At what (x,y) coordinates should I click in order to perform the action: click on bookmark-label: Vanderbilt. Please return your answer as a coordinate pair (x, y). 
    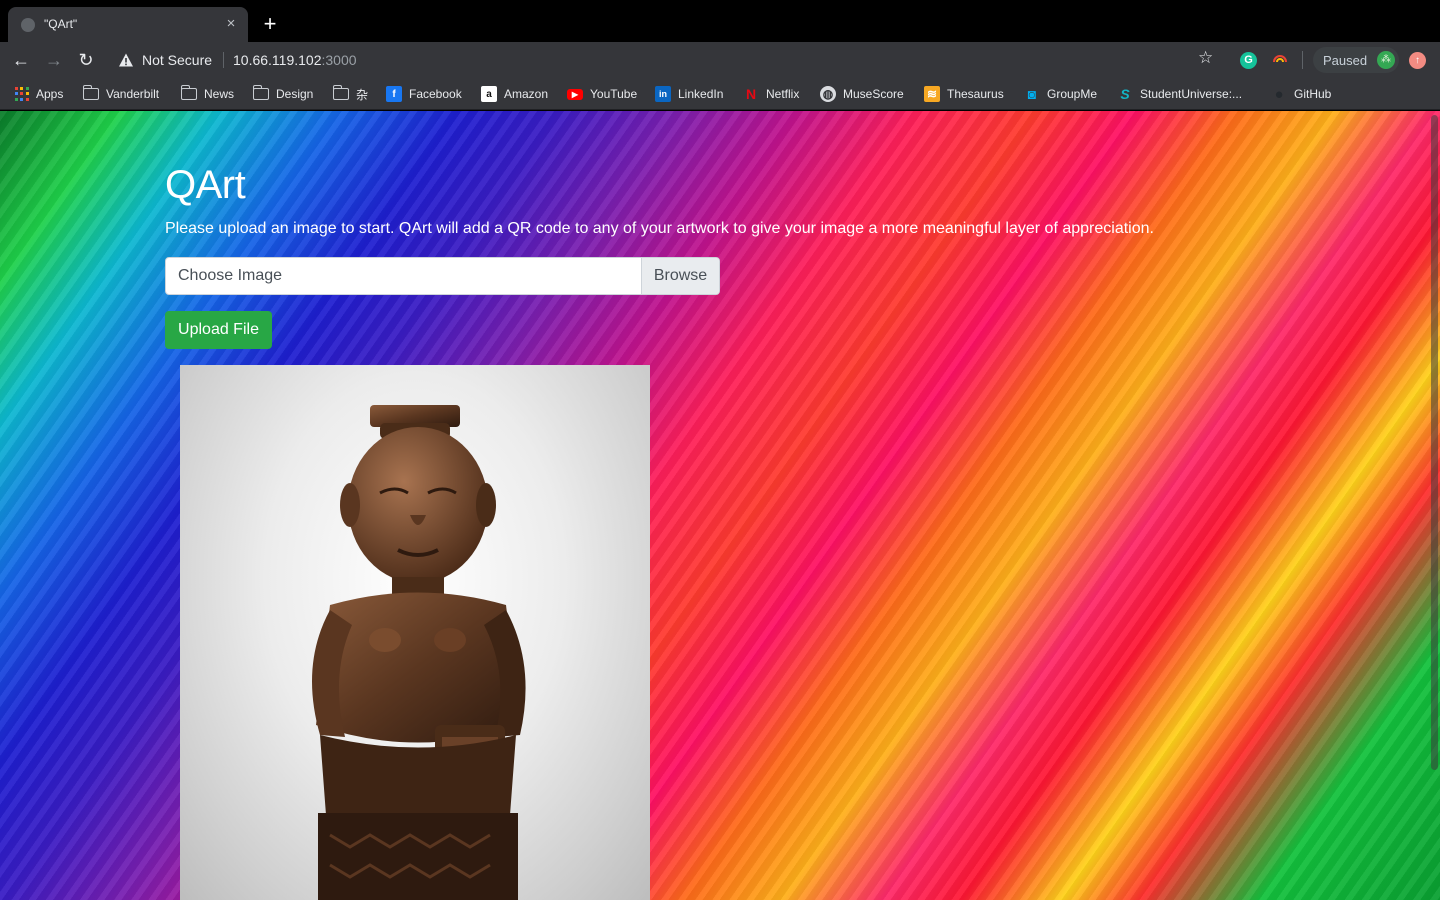
    Looking at the image, I should click on (133, 94).